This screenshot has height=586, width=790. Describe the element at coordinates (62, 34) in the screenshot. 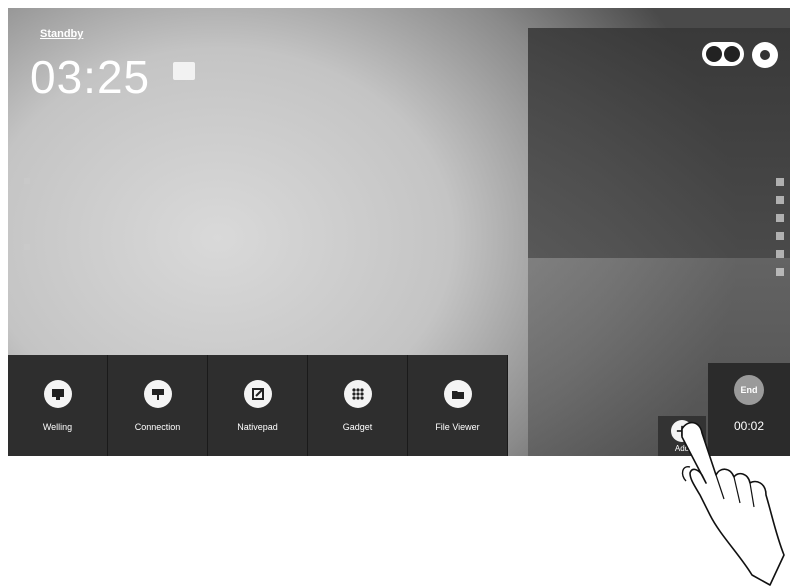

I see `standby-label: Standby` at that location.